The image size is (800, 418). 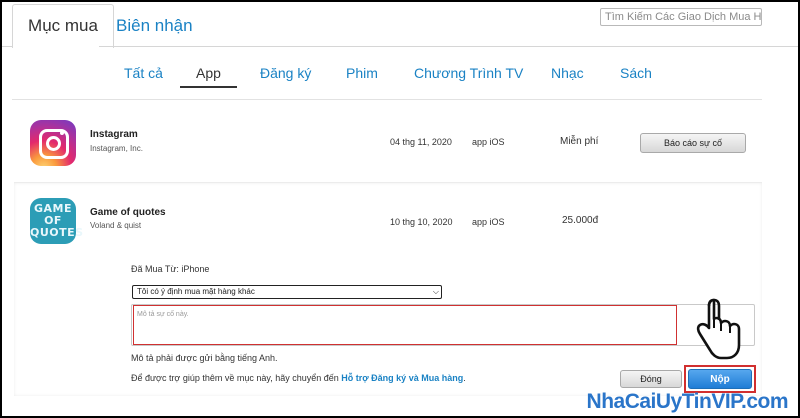 I want to click on submit-button: Nộp, so click(x=720, y=379).